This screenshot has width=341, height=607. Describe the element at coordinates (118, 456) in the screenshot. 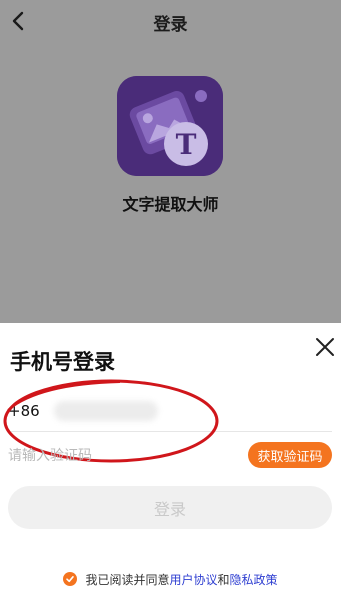

I see `verification-code-input` at that location.